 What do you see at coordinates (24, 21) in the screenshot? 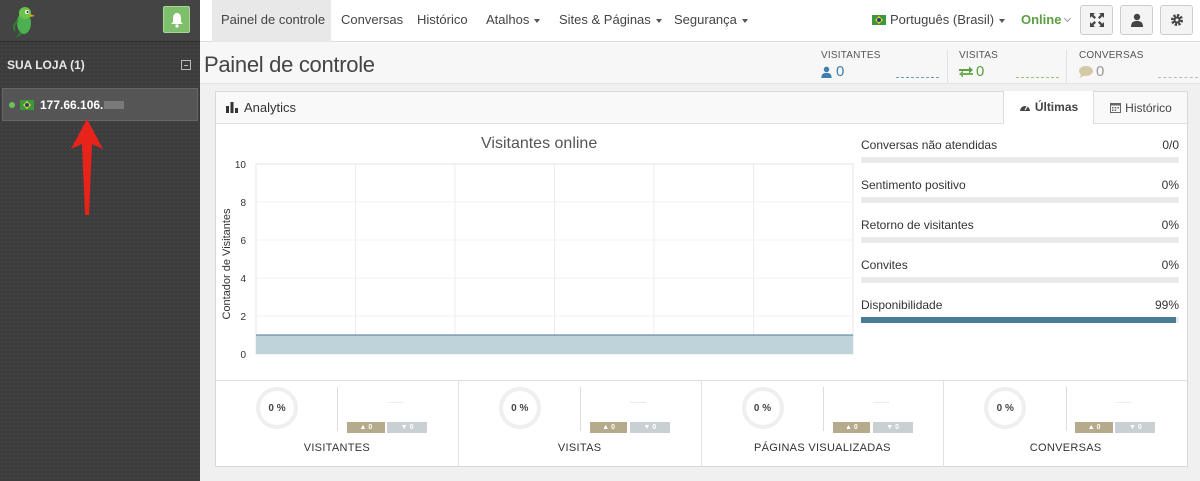
I see `parrot-logo-icon` at bounding box center [24, 21].